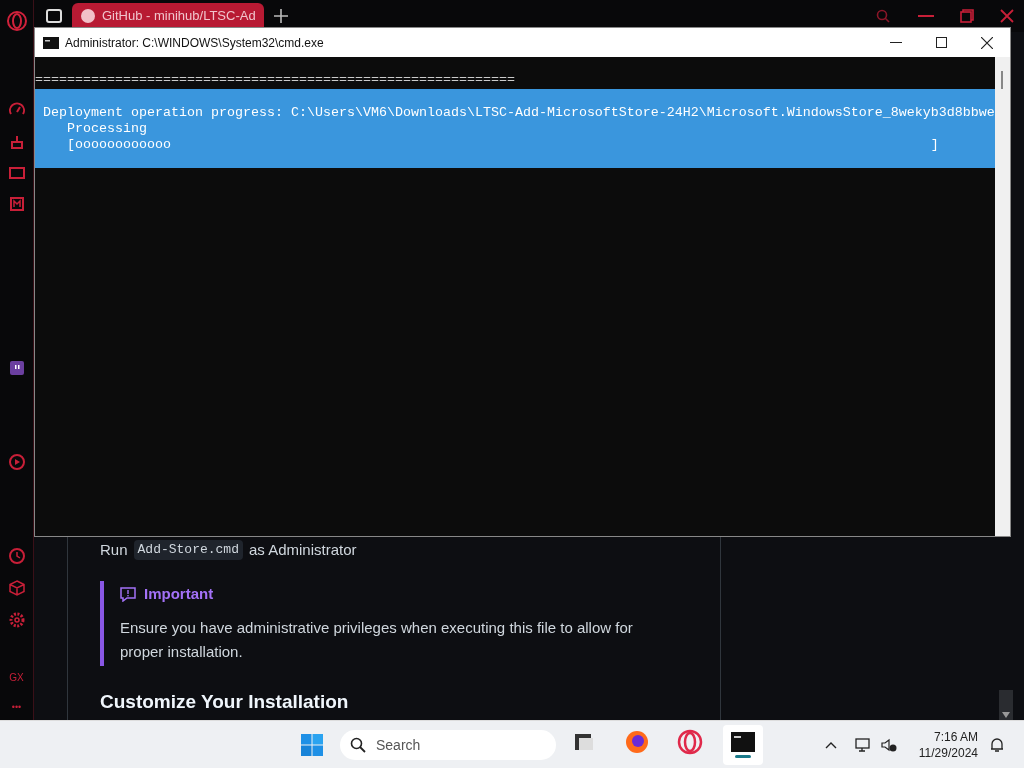 This screenshot has width=1024, height=768. Describe the element at coordinates (225, 701) in the screenshot. I see `section-heading: Customize Your Installation` at that location.